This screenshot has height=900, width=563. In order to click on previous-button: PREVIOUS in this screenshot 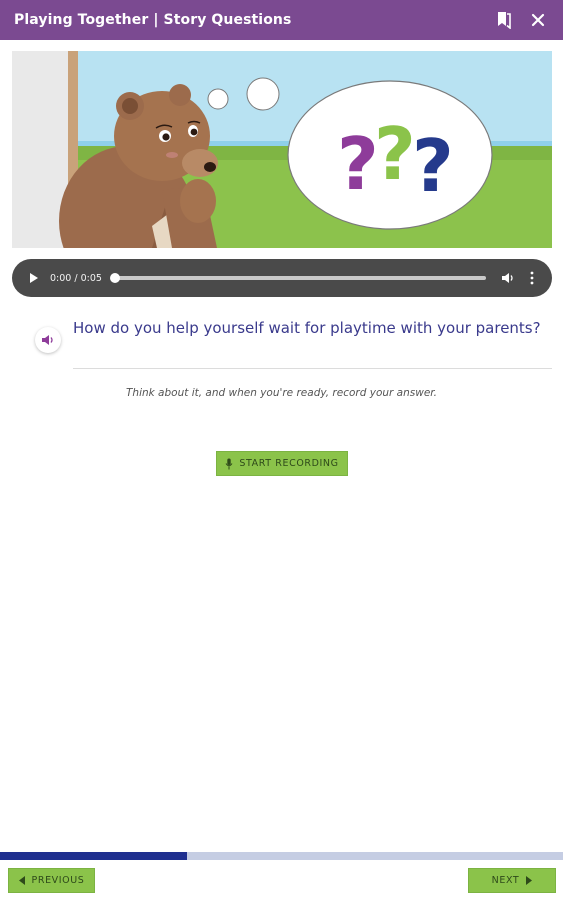, I will do `click(51, 880)`.